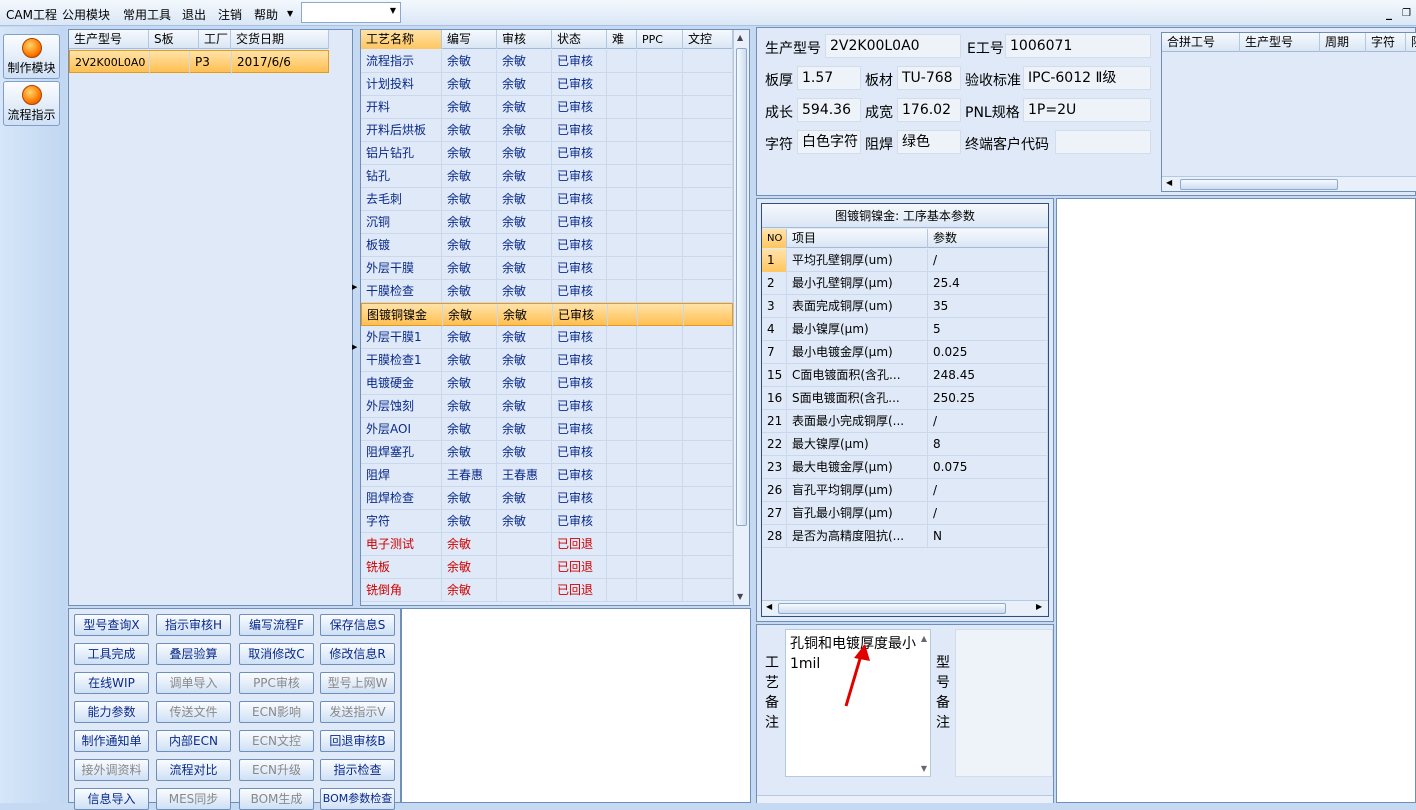  I want to click on table-row: 1 平均孔壁铜厚(um) /, so click(905, 260).